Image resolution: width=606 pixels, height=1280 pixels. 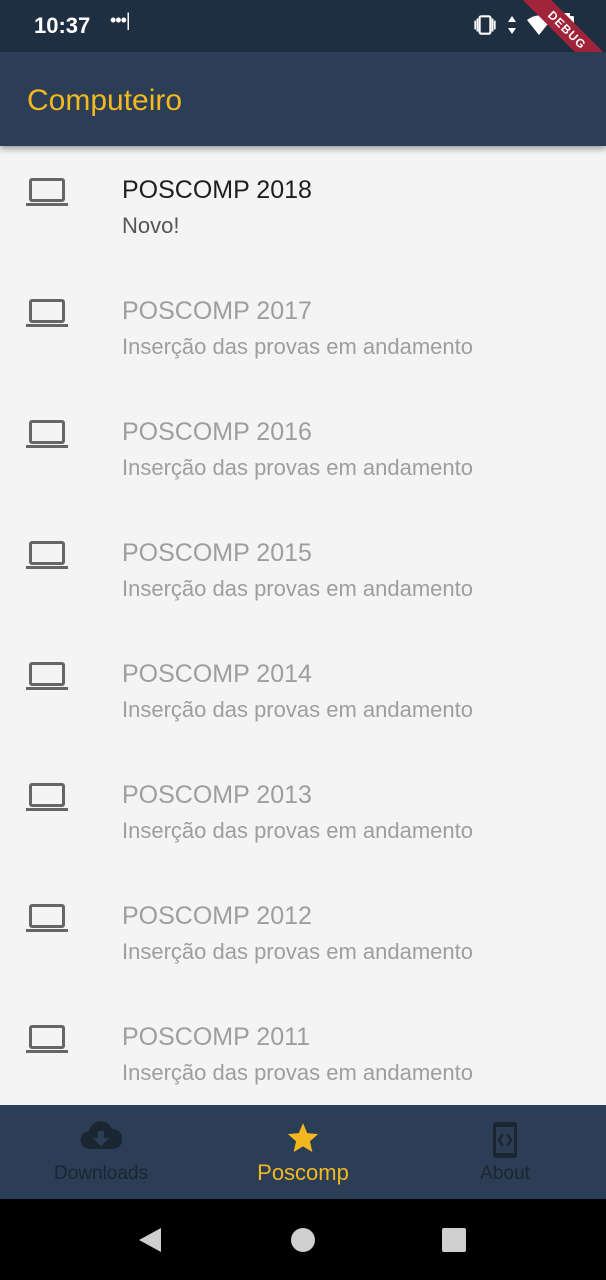 What do you see at coordinates (303, 1138) in the screenshot?
I see `star-icon` at bounding box center [303, 1138].